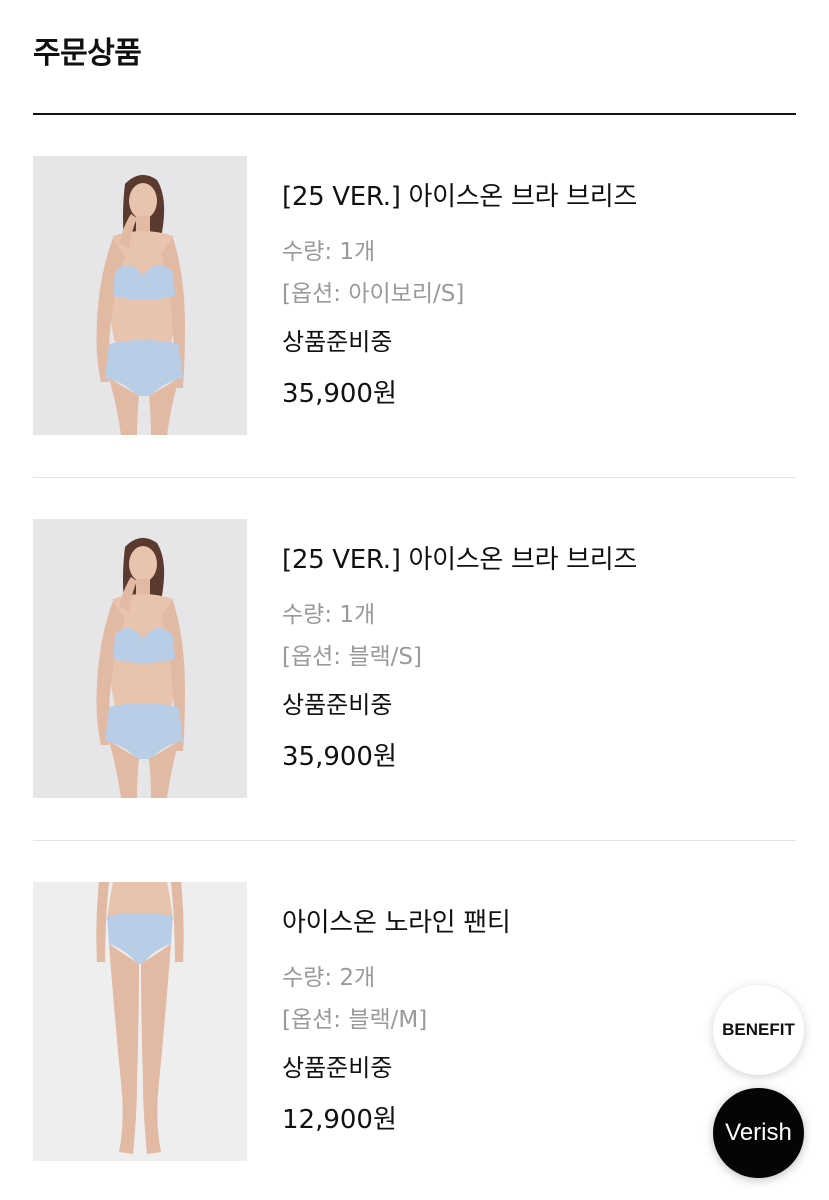  Describe the element at coordinates (352, 657) in the screenshot. I see `product-option: [옵션: 블랙/S]` at that location.